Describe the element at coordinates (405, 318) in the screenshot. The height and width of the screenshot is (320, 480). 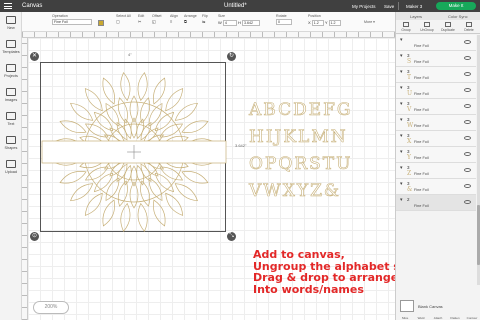
I see `slice-button: Slice` at that location.